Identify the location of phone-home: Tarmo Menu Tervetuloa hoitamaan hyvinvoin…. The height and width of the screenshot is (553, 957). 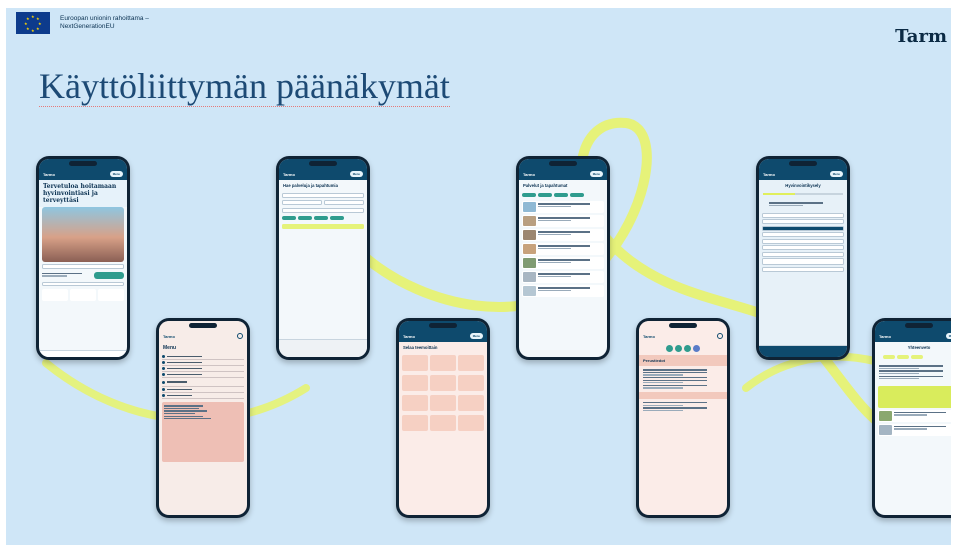
(83, 258).